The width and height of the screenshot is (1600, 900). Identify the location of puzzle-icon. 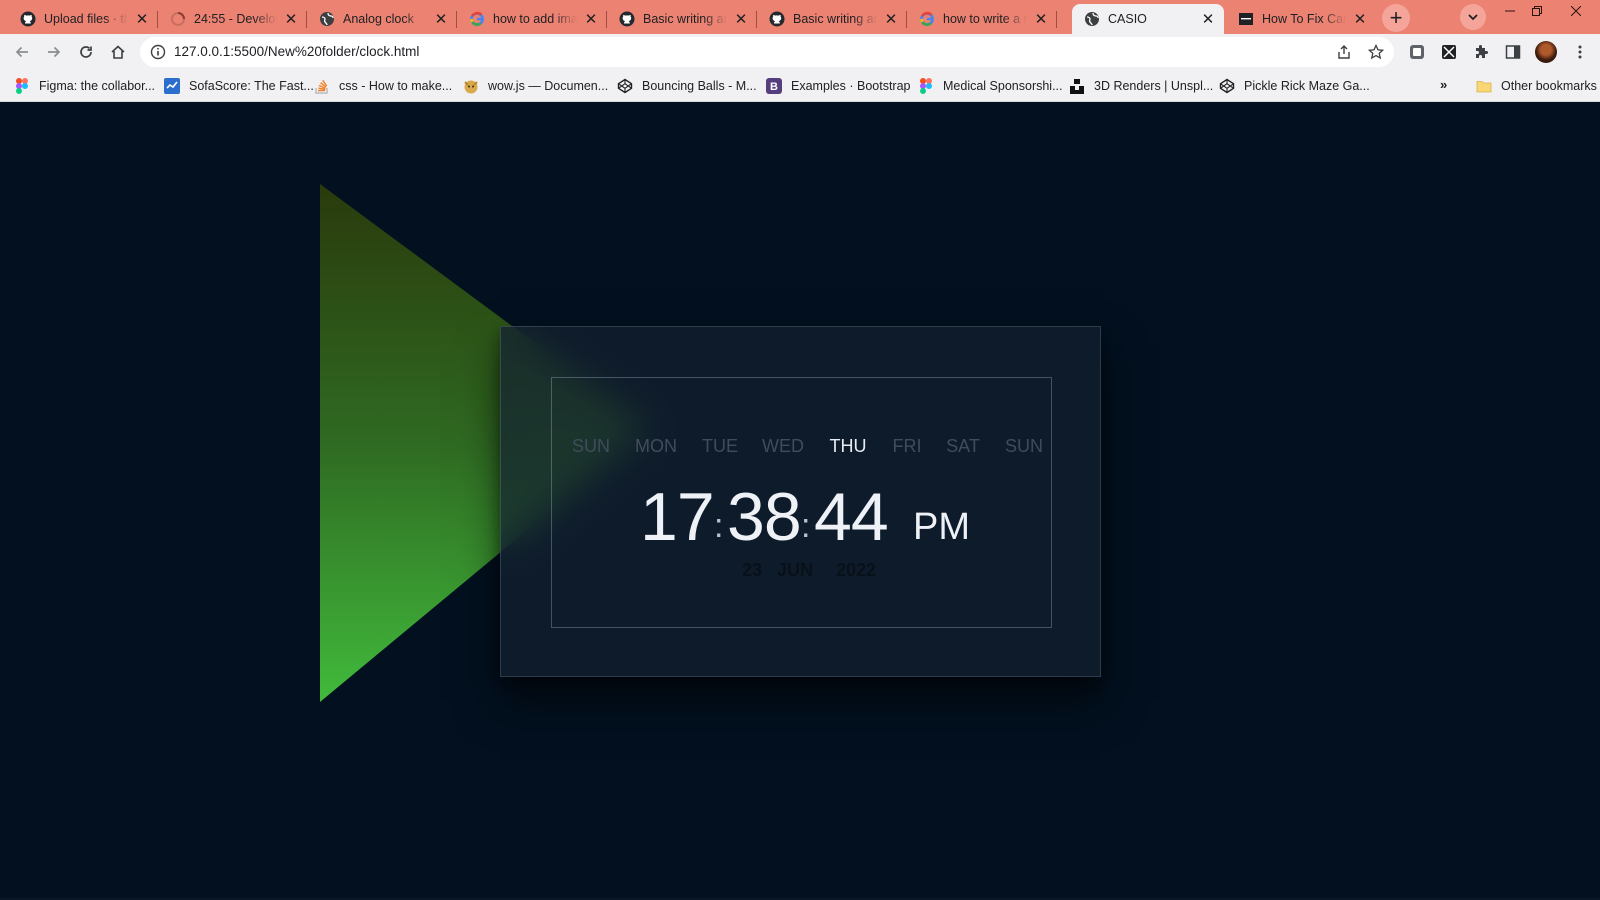
(1481, 52).